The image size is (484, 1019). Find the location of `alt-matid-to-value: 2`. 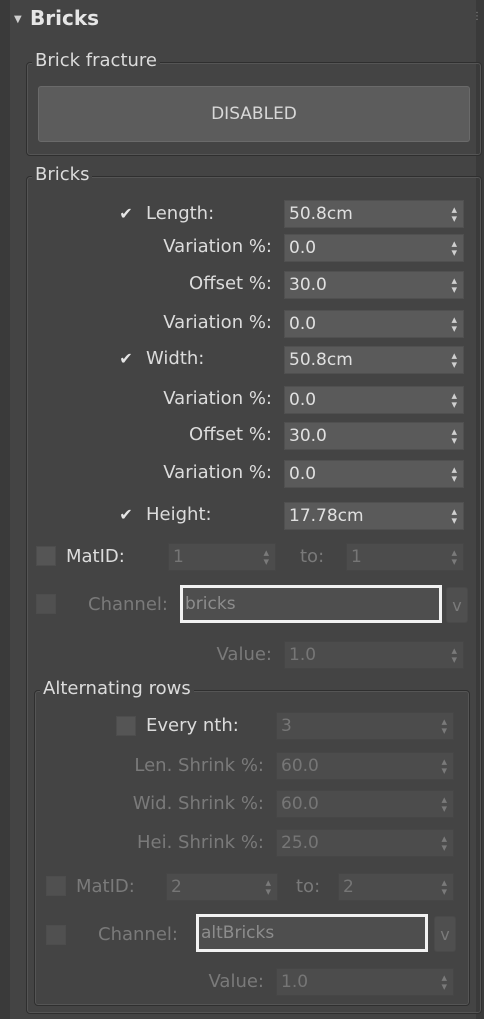

alt-matid-to-value: 2 is located at coordinates (348, 887).